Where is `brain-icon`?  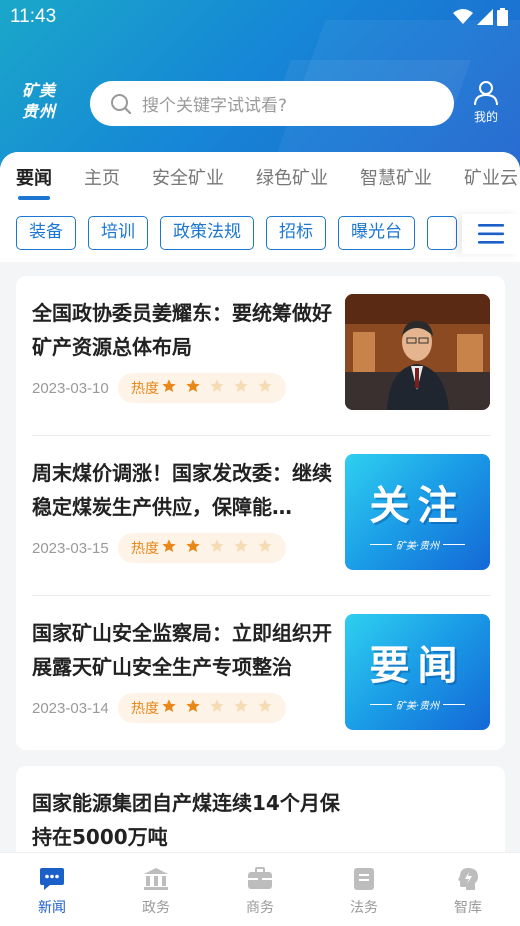
brain-icon is located at coordinates (468, 879).